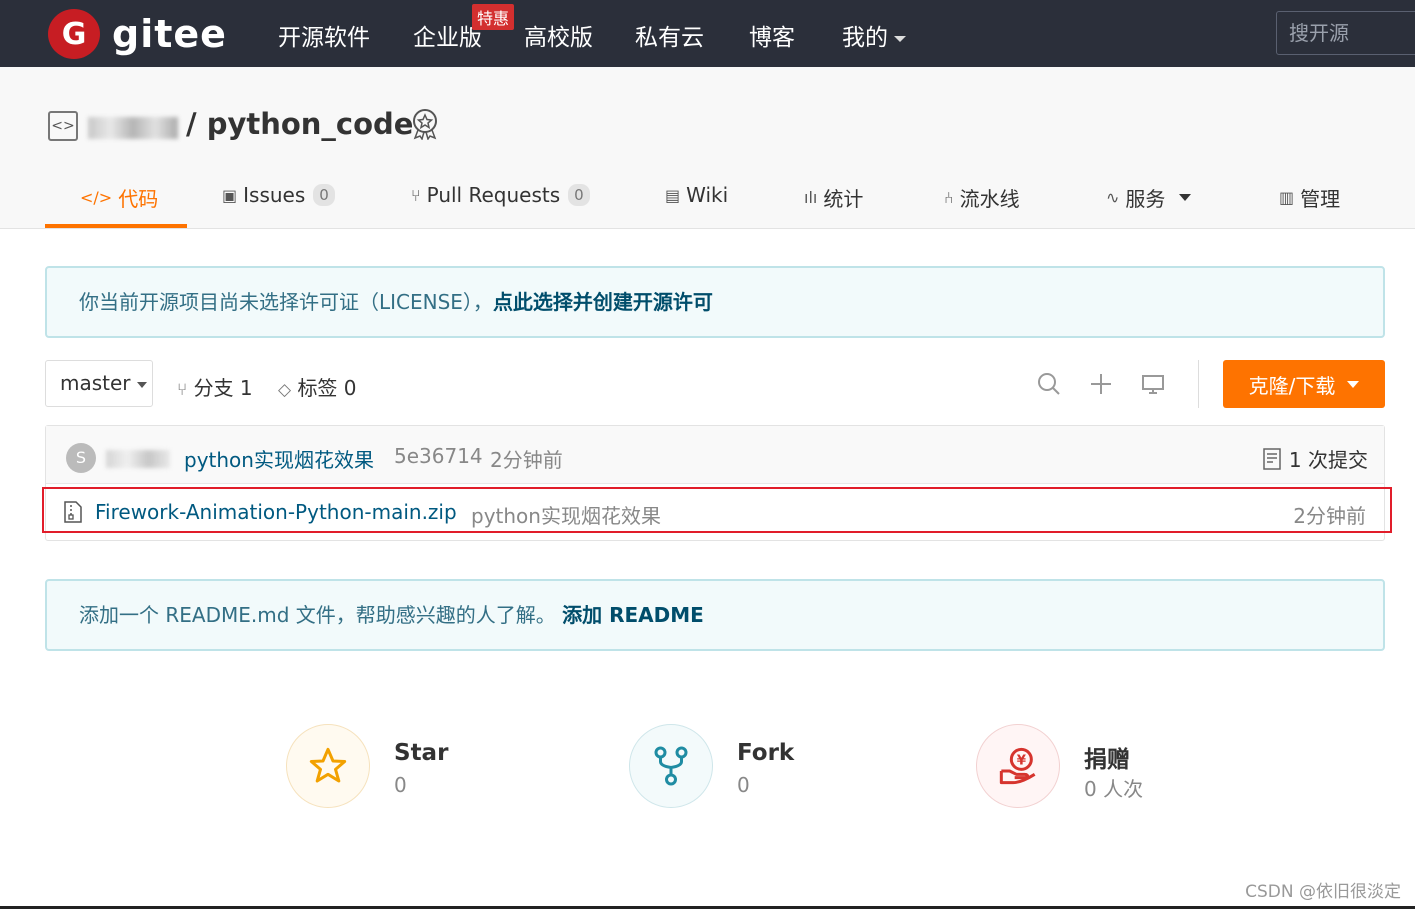 The height and width of the screenshot is (909, 1415). I want to click on tab-wiki: ▤ Wiki, so click(696, 195).